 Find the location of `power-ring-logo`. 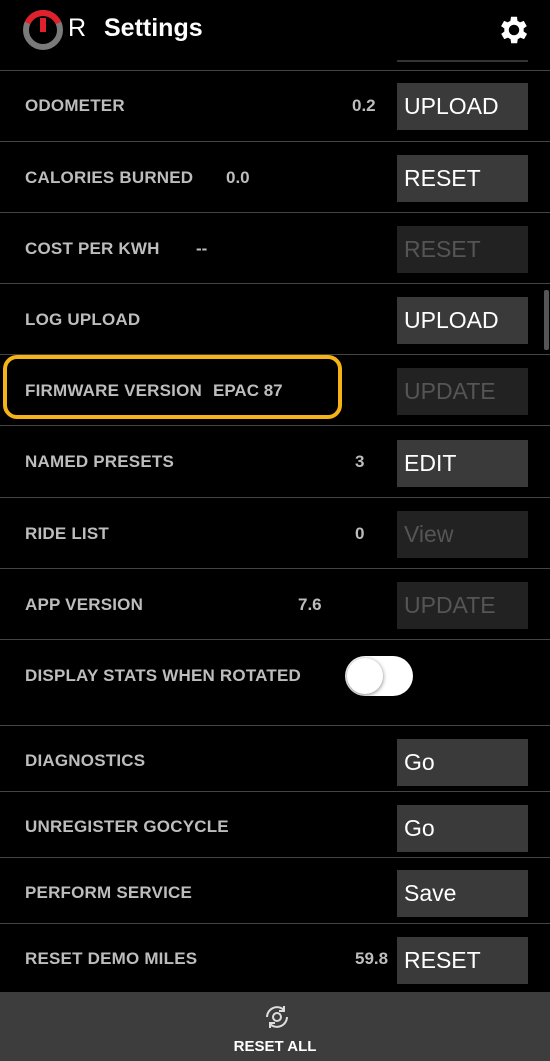

power-ring-logo is located at coordinates (43, 30).